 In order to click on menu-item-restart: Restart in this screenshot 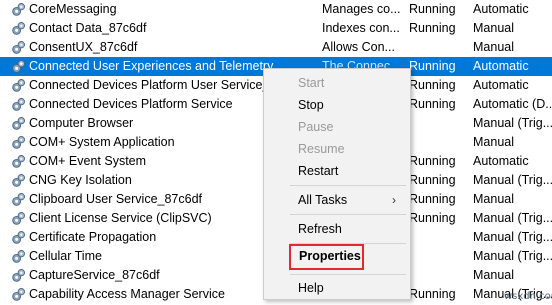, I will do `click(337, 171)`.